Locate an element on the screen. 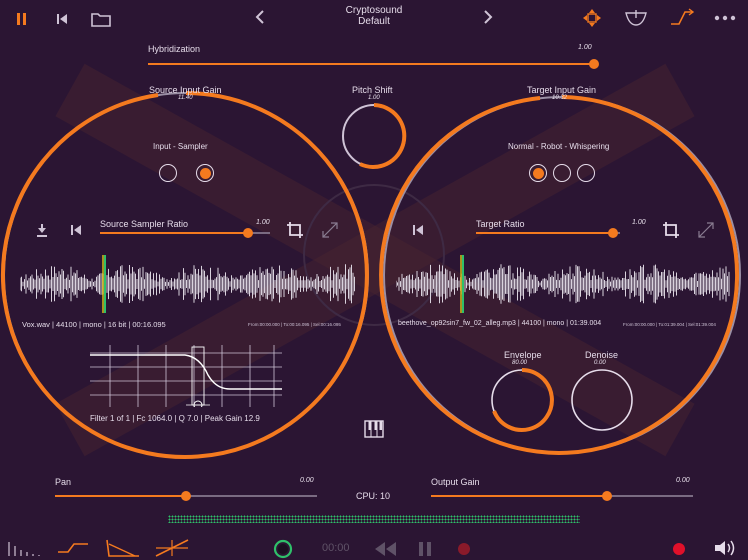 This screenshot has width=748, height=560. folder-button is located at coordinates (101, 19).